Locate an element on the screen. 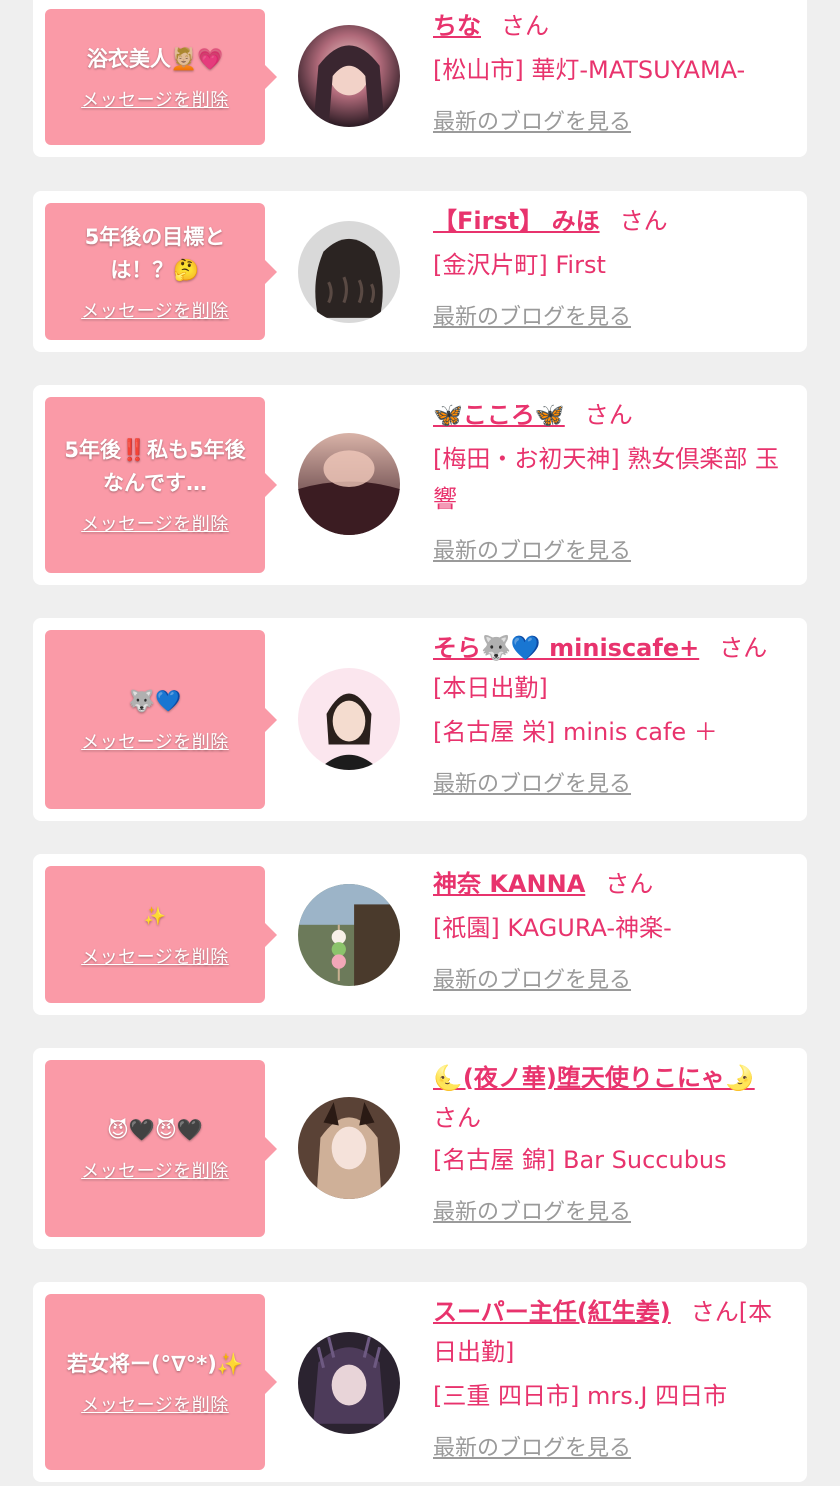 This screenshot has width=840, height=1486. cast-info: ちな さん [松山市] 華灯-MATSUYAMA- 最新のブログを見る is located at coordinates (614, 71).